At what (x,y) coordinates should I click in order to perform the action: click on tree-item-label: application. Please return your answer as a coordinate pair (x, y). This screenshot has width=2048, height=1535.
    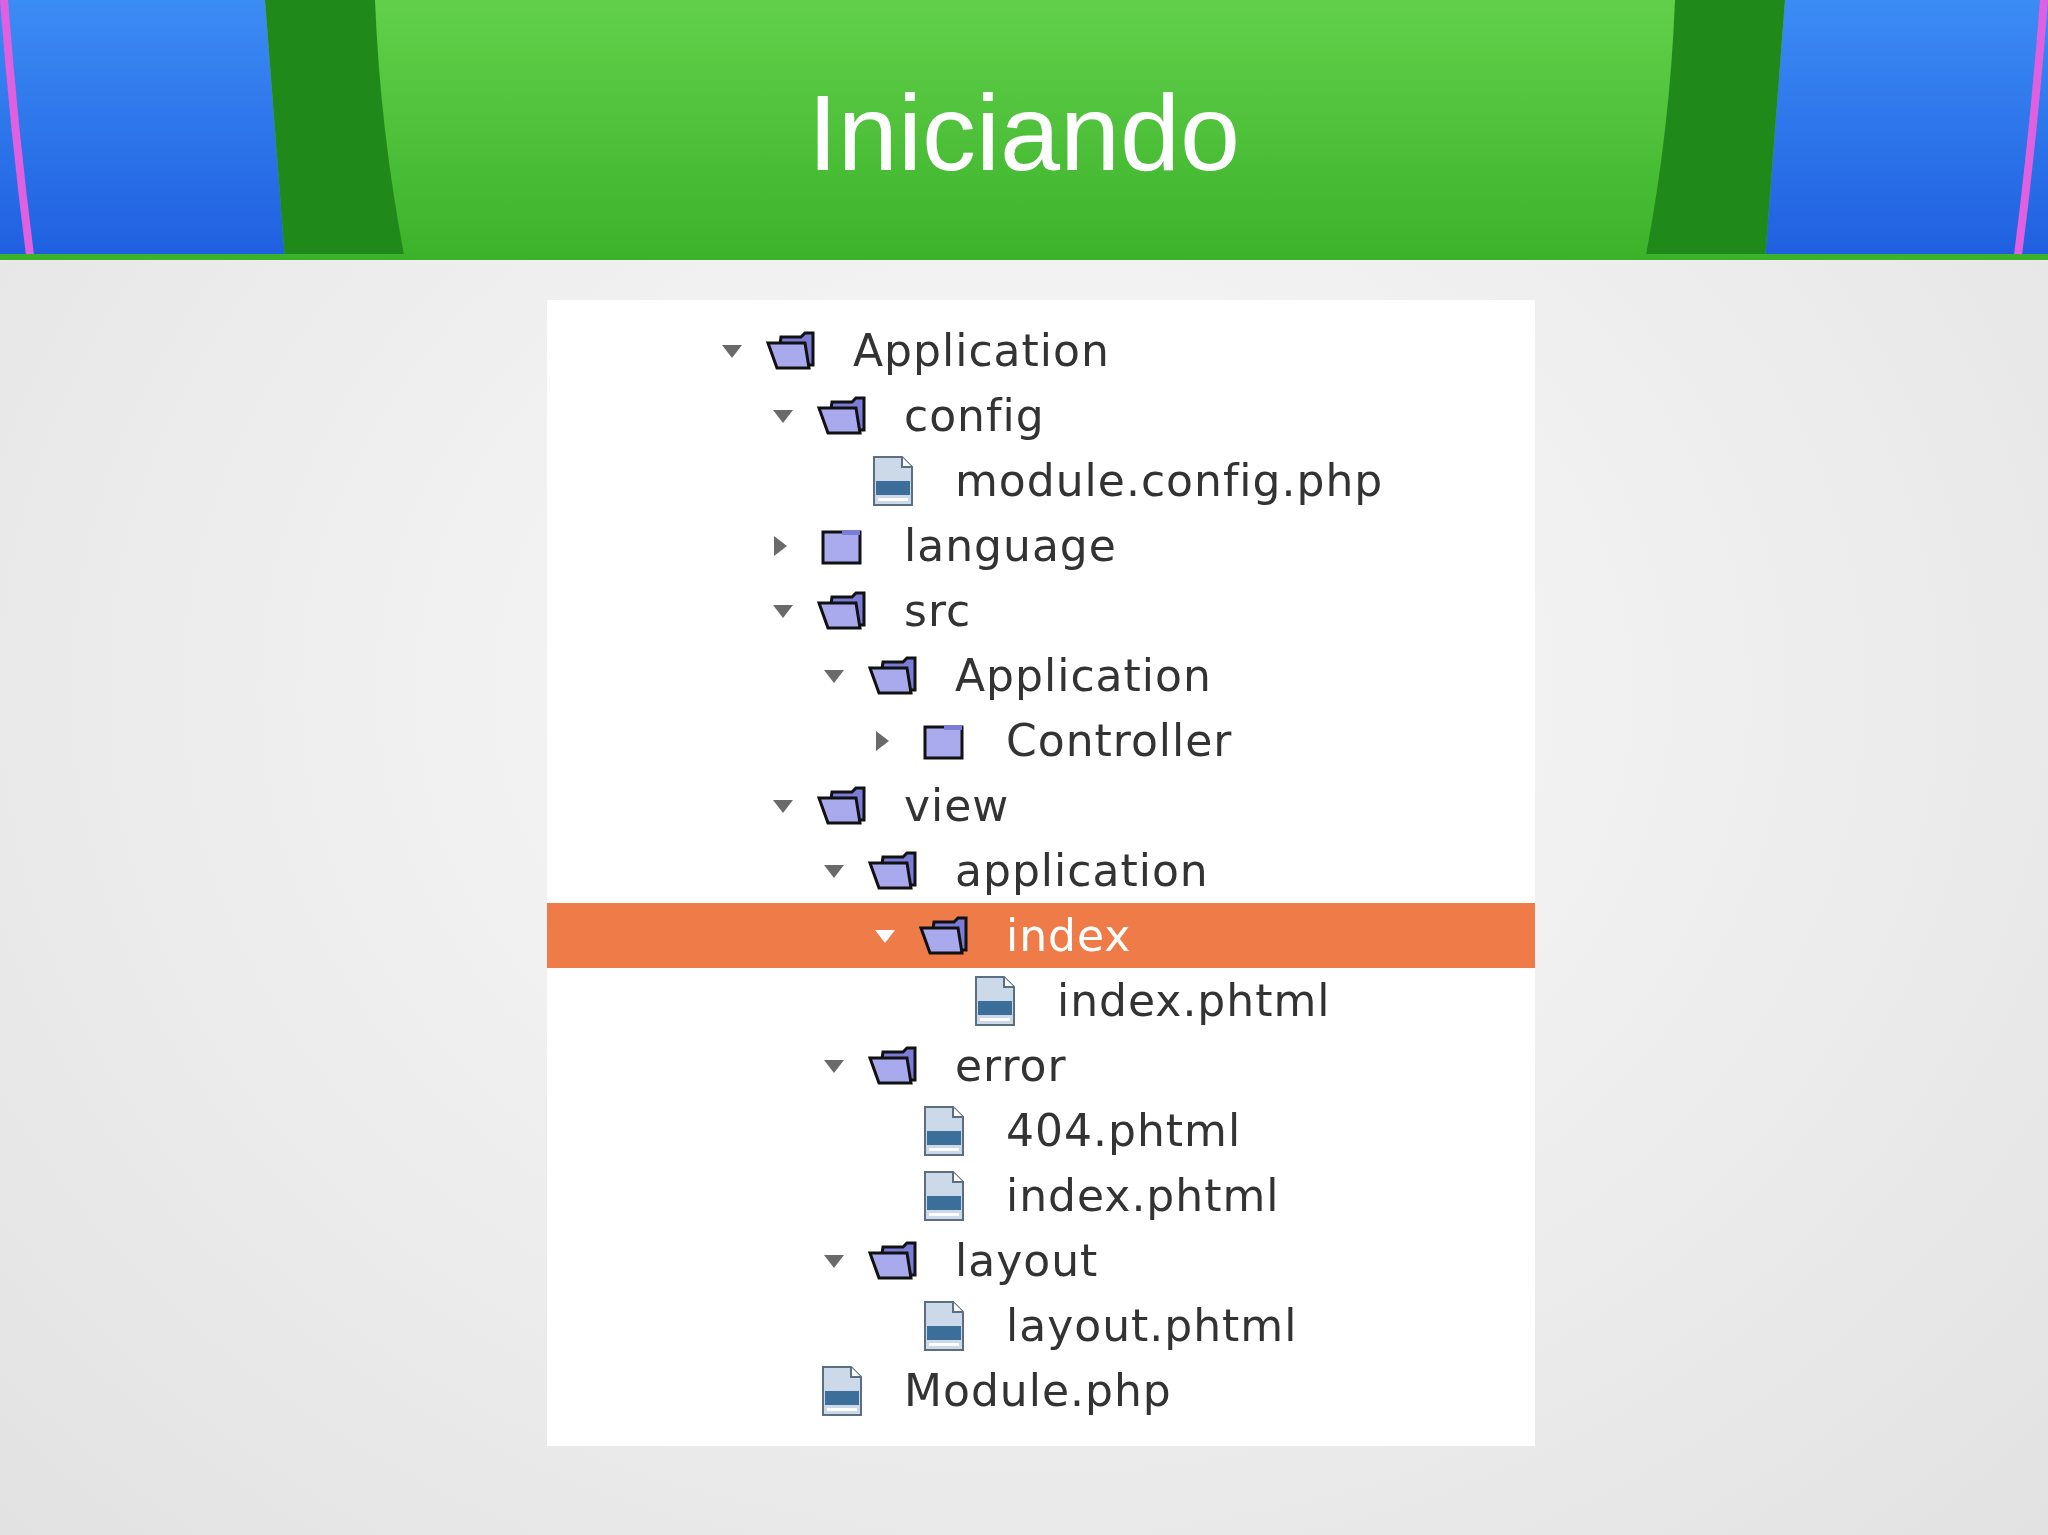
    Looking at the image, I should click on (1082, 870).